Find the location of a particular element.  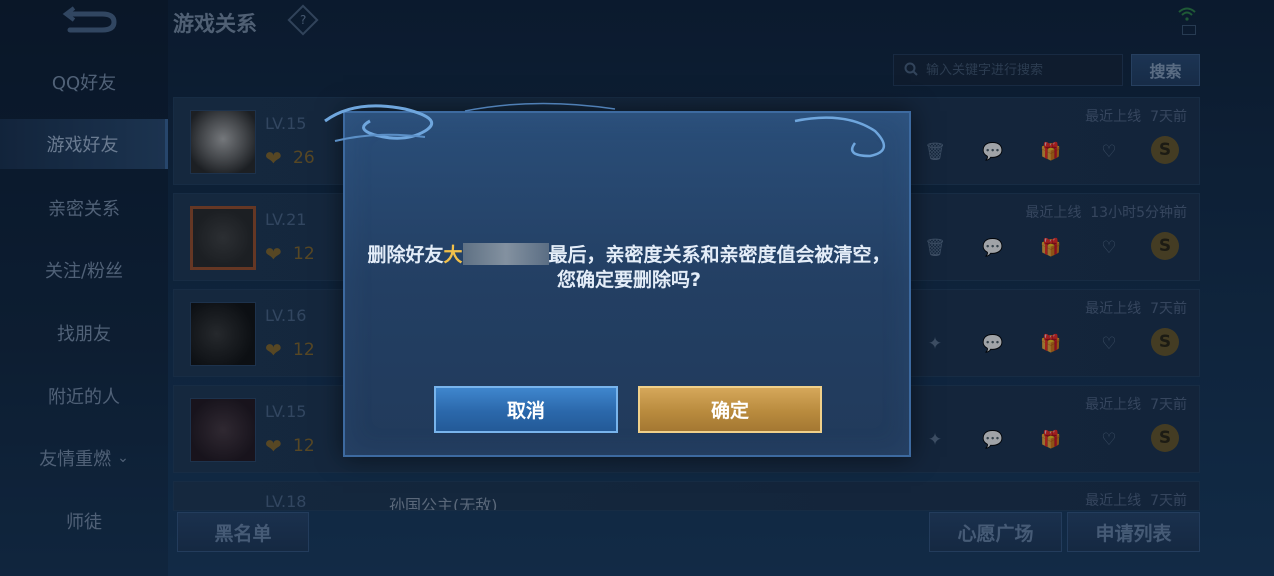

cancel-button: 取消 is located at coordinates (526, 409).